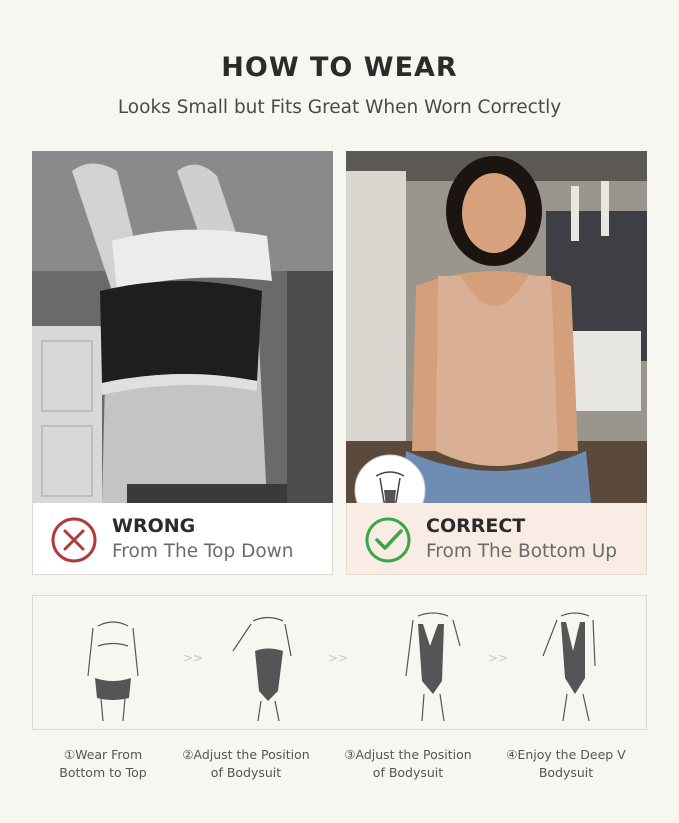  Describe the element at coordinates (388, 540) in the screenshot. I see `check-circle-icon` at that location.